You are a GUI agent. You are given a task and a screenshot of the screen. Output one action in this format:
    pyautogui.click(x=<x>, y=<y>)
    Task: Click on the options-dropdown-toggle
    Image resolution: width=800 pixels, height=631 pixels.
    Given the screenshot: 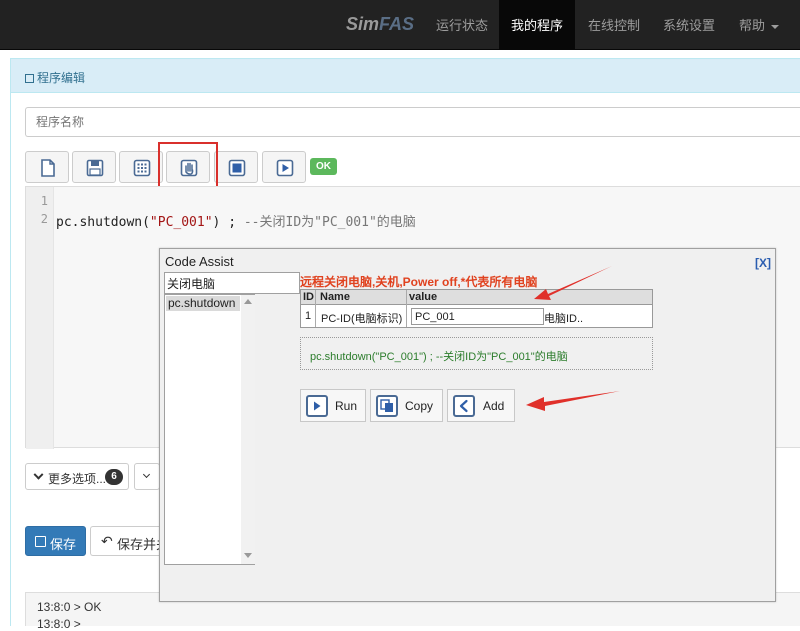 What is the action you would take?
    pyautogui.click(x=147, y=476)
    